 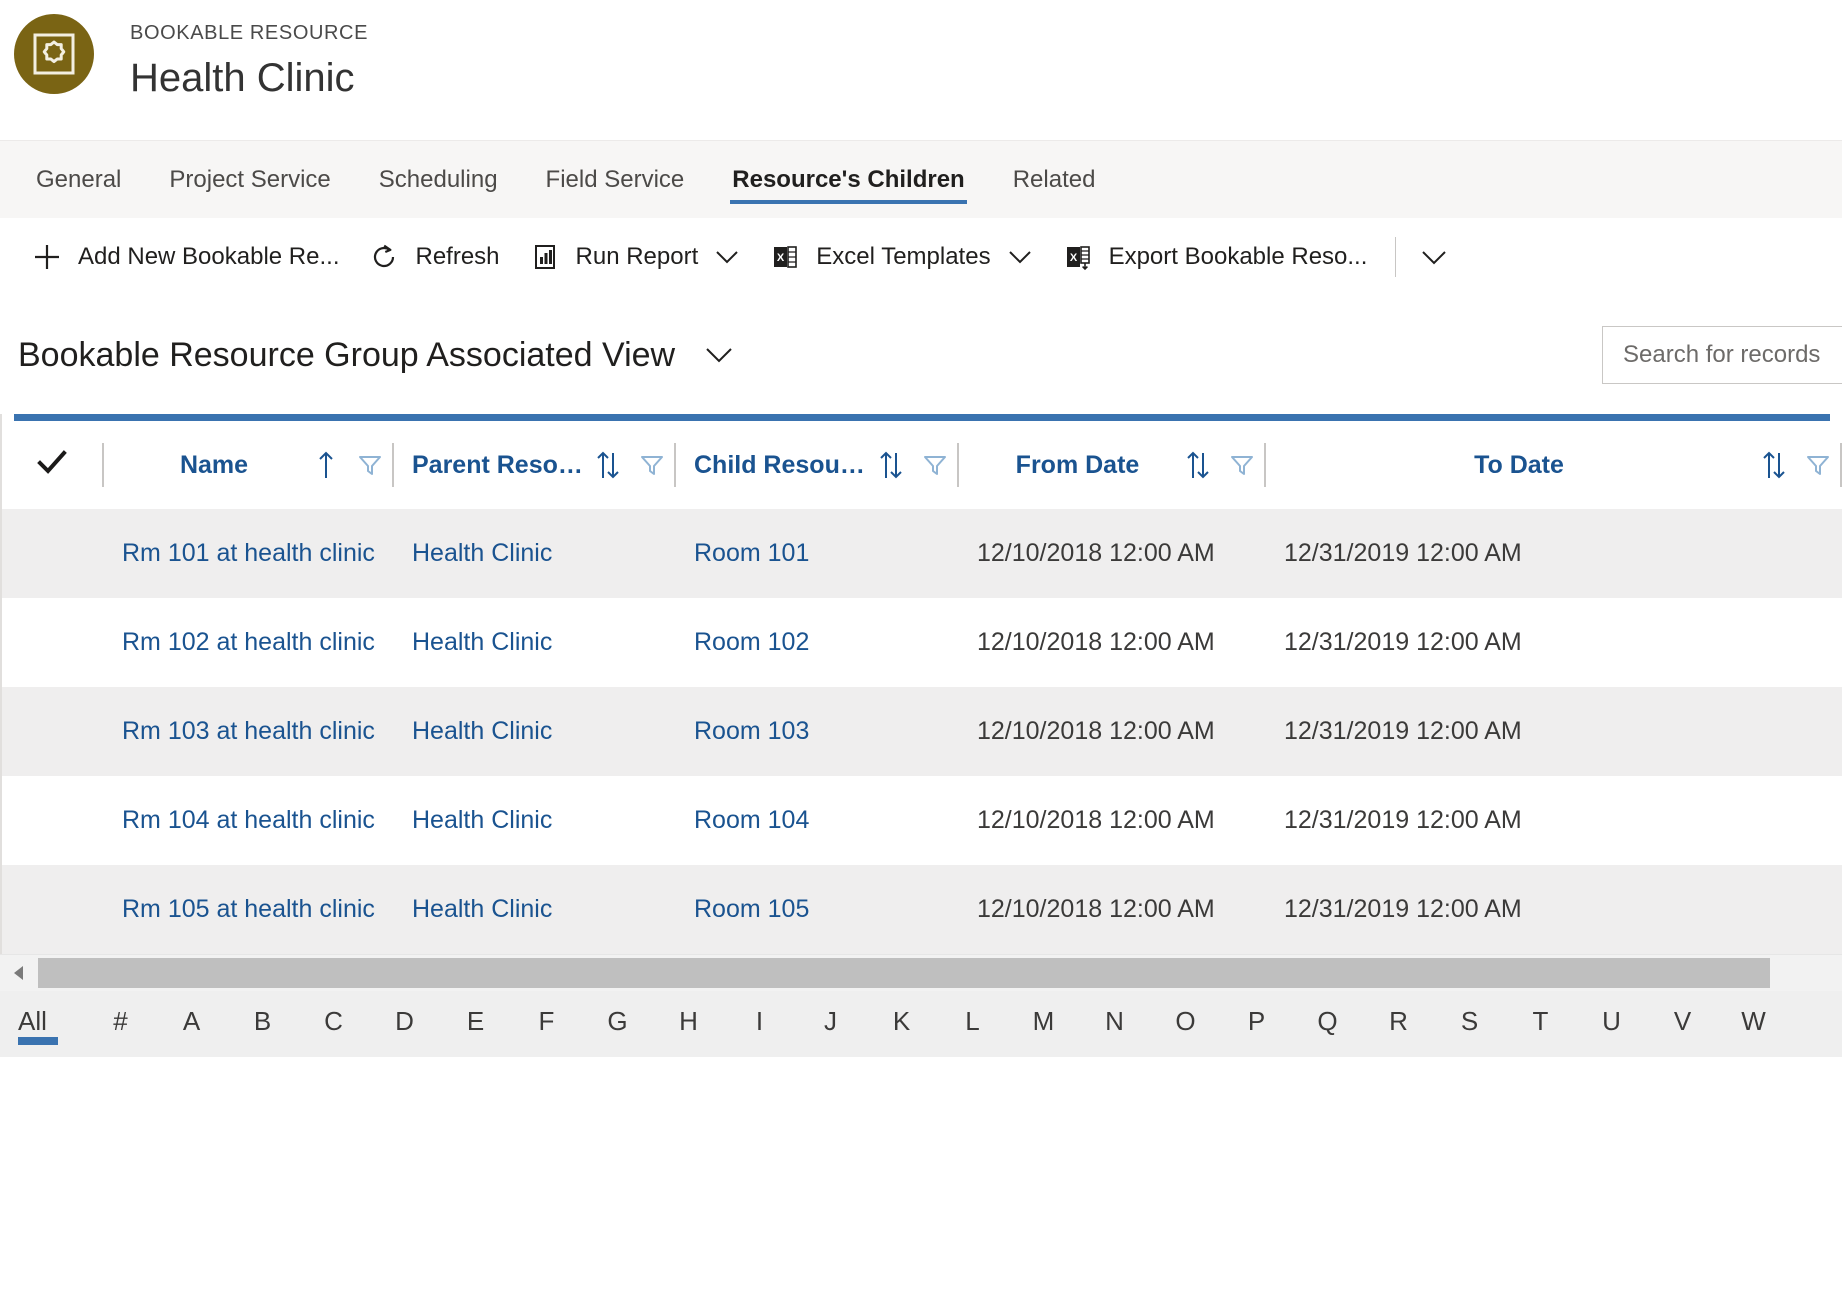 What do you see at coordinates (1540, 1024) in the screenshot?
I see `alpha-filter-t: T` at bounding box center [1540, 1024].